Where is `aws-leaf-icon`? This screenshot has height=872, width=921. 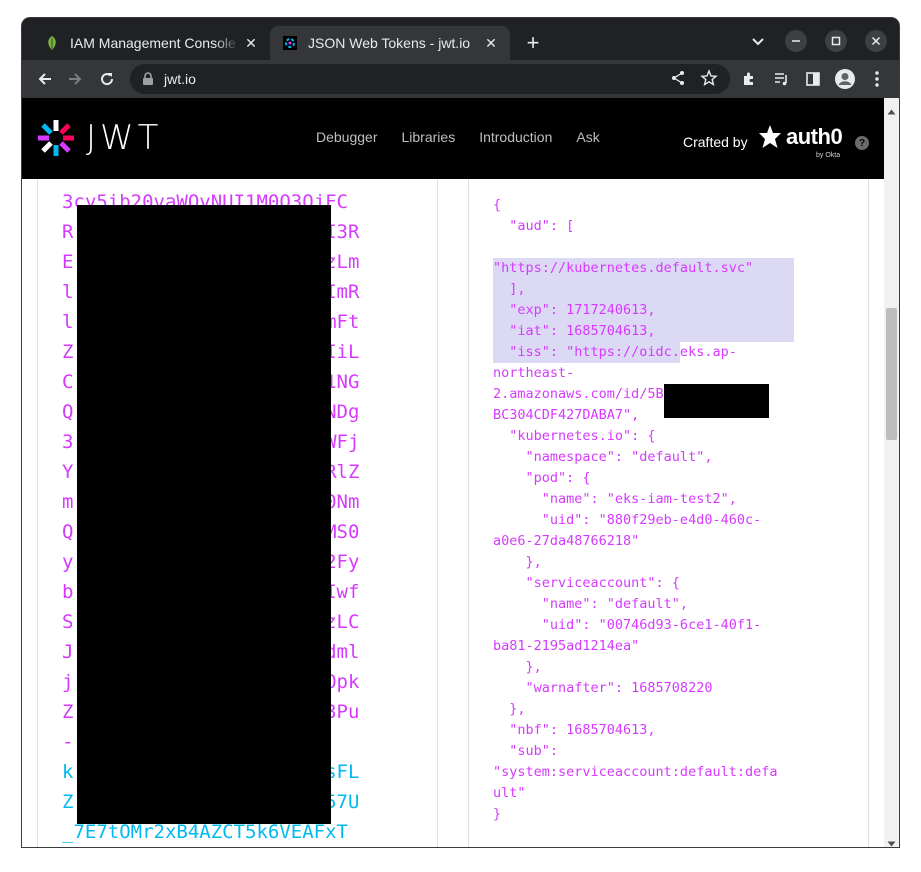
aws-leaf-icon is located at coordinates (52, 43).